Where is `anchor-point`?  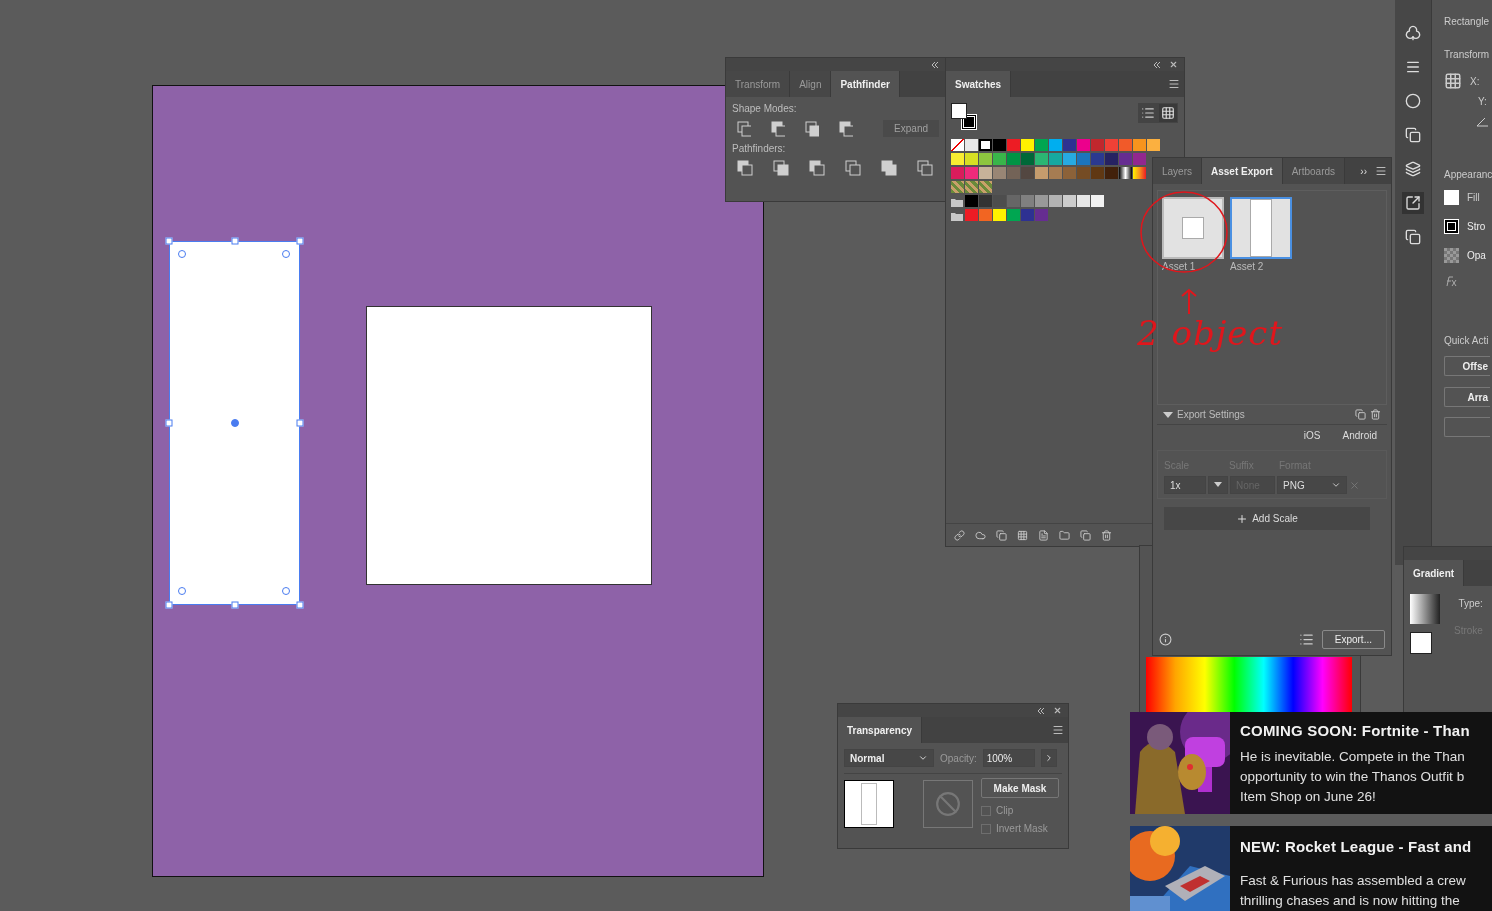
anchor-point is located at coordinates (234, 423).